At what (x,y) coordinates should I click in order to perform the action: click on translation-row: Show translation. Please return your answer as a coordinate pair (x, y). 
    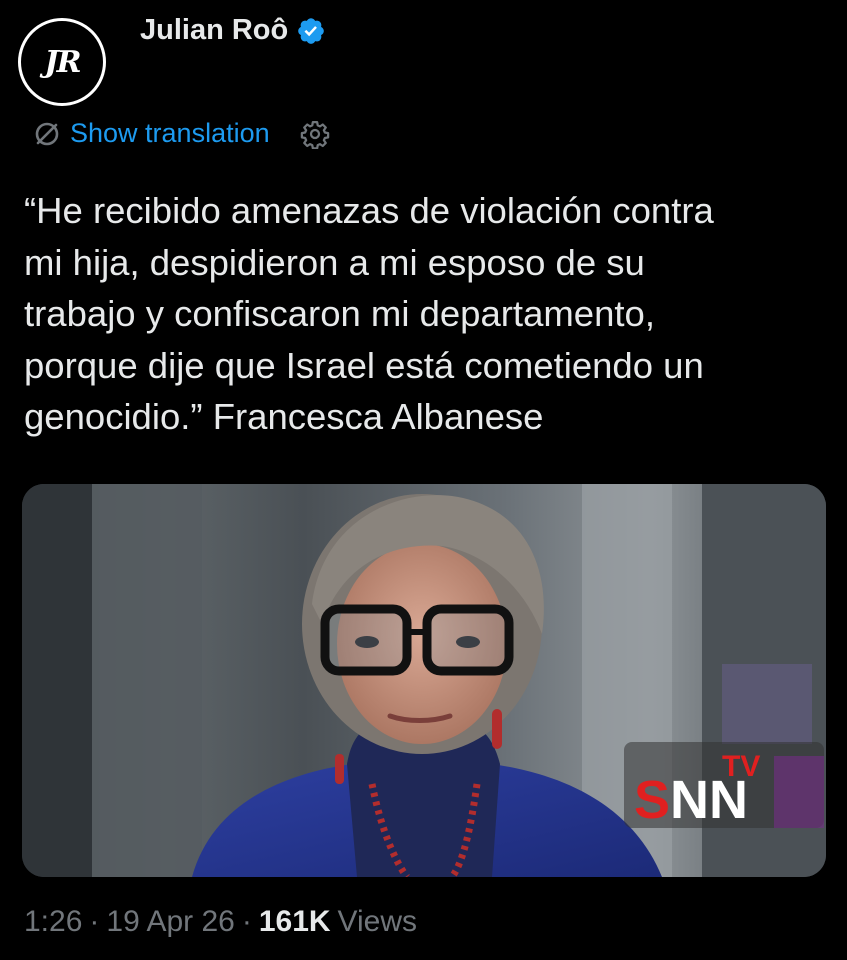
    Looking at the image, I should click on (181, 133).